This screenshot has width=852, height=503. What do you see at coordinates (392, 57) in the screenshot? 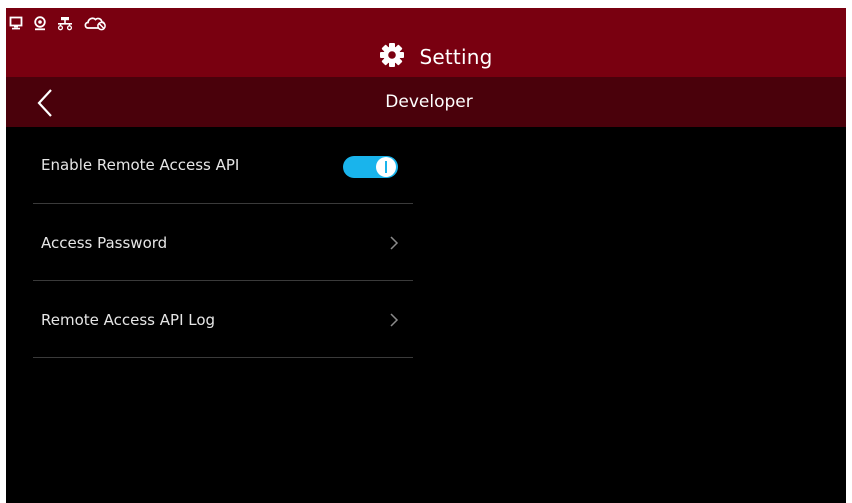
I see `gear-icon` at bounding box center [392, 57].